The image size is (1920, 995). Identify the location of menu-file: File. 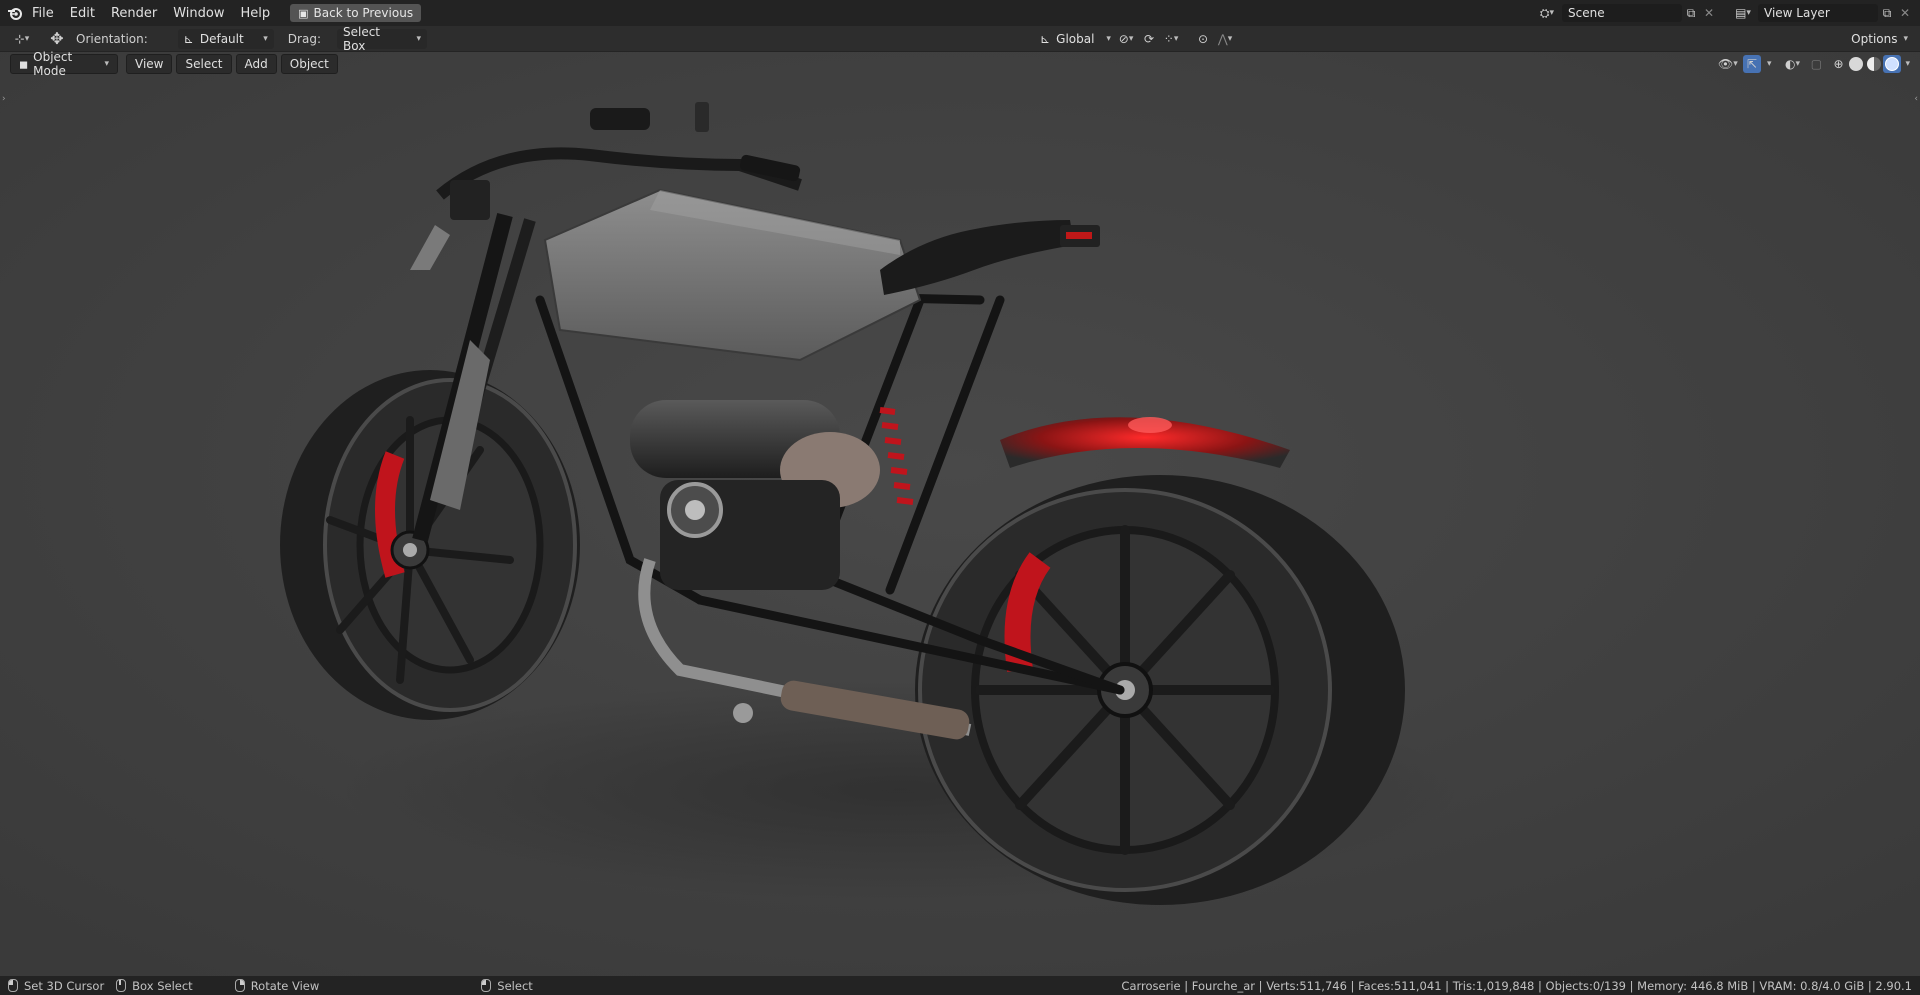
(43, 13).